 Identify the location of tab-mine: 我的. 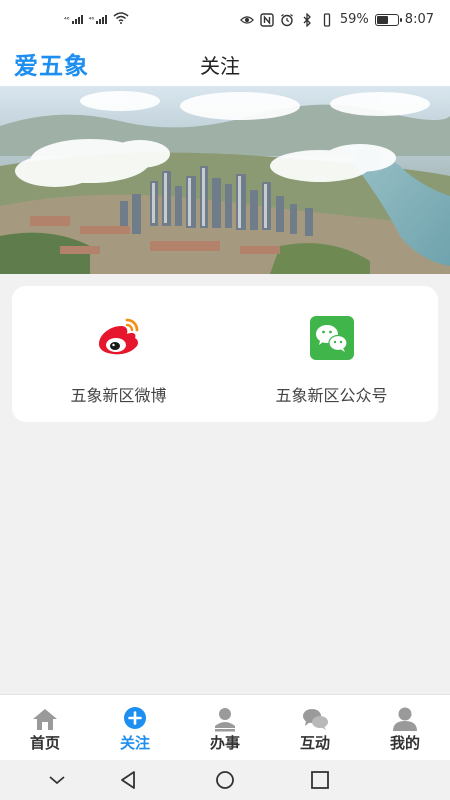
(405, 727).